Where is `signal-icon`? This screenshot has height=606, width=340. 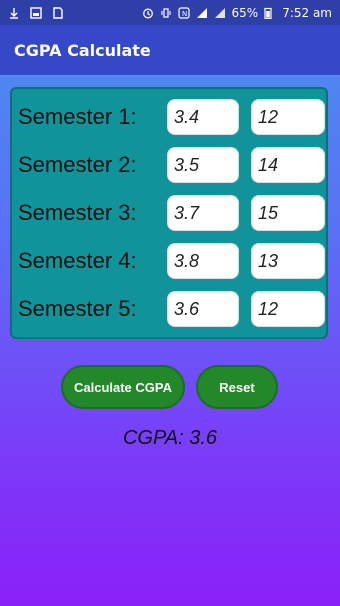 signal-icon is located at coordinates (202, 13).